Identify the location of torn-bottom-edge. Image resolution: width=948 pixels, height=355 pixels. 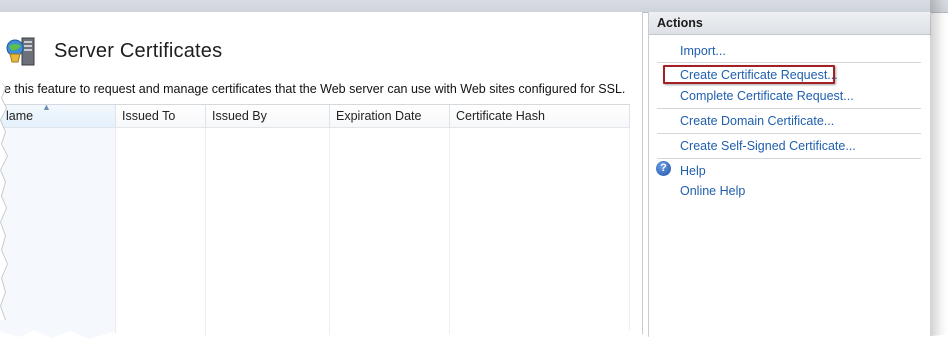
(474, 342).